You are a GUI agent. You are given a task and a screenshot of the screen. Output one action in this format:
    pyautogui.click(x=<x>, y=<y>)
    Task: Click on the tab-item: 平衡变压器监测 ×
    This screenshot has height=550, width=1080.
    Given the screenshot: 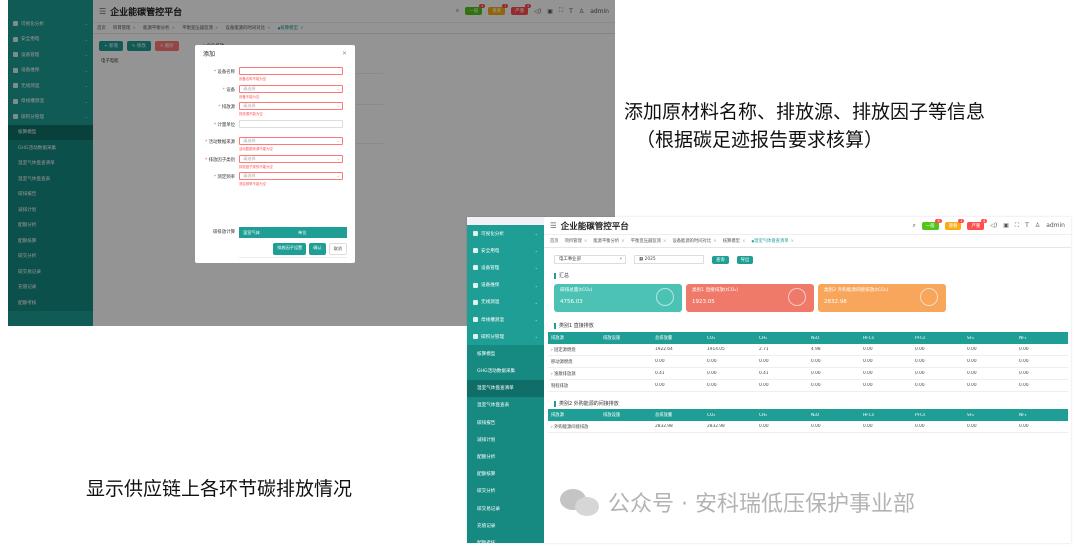 What is the action you would take?
    pyautogui.click(x=648, y=241)
    